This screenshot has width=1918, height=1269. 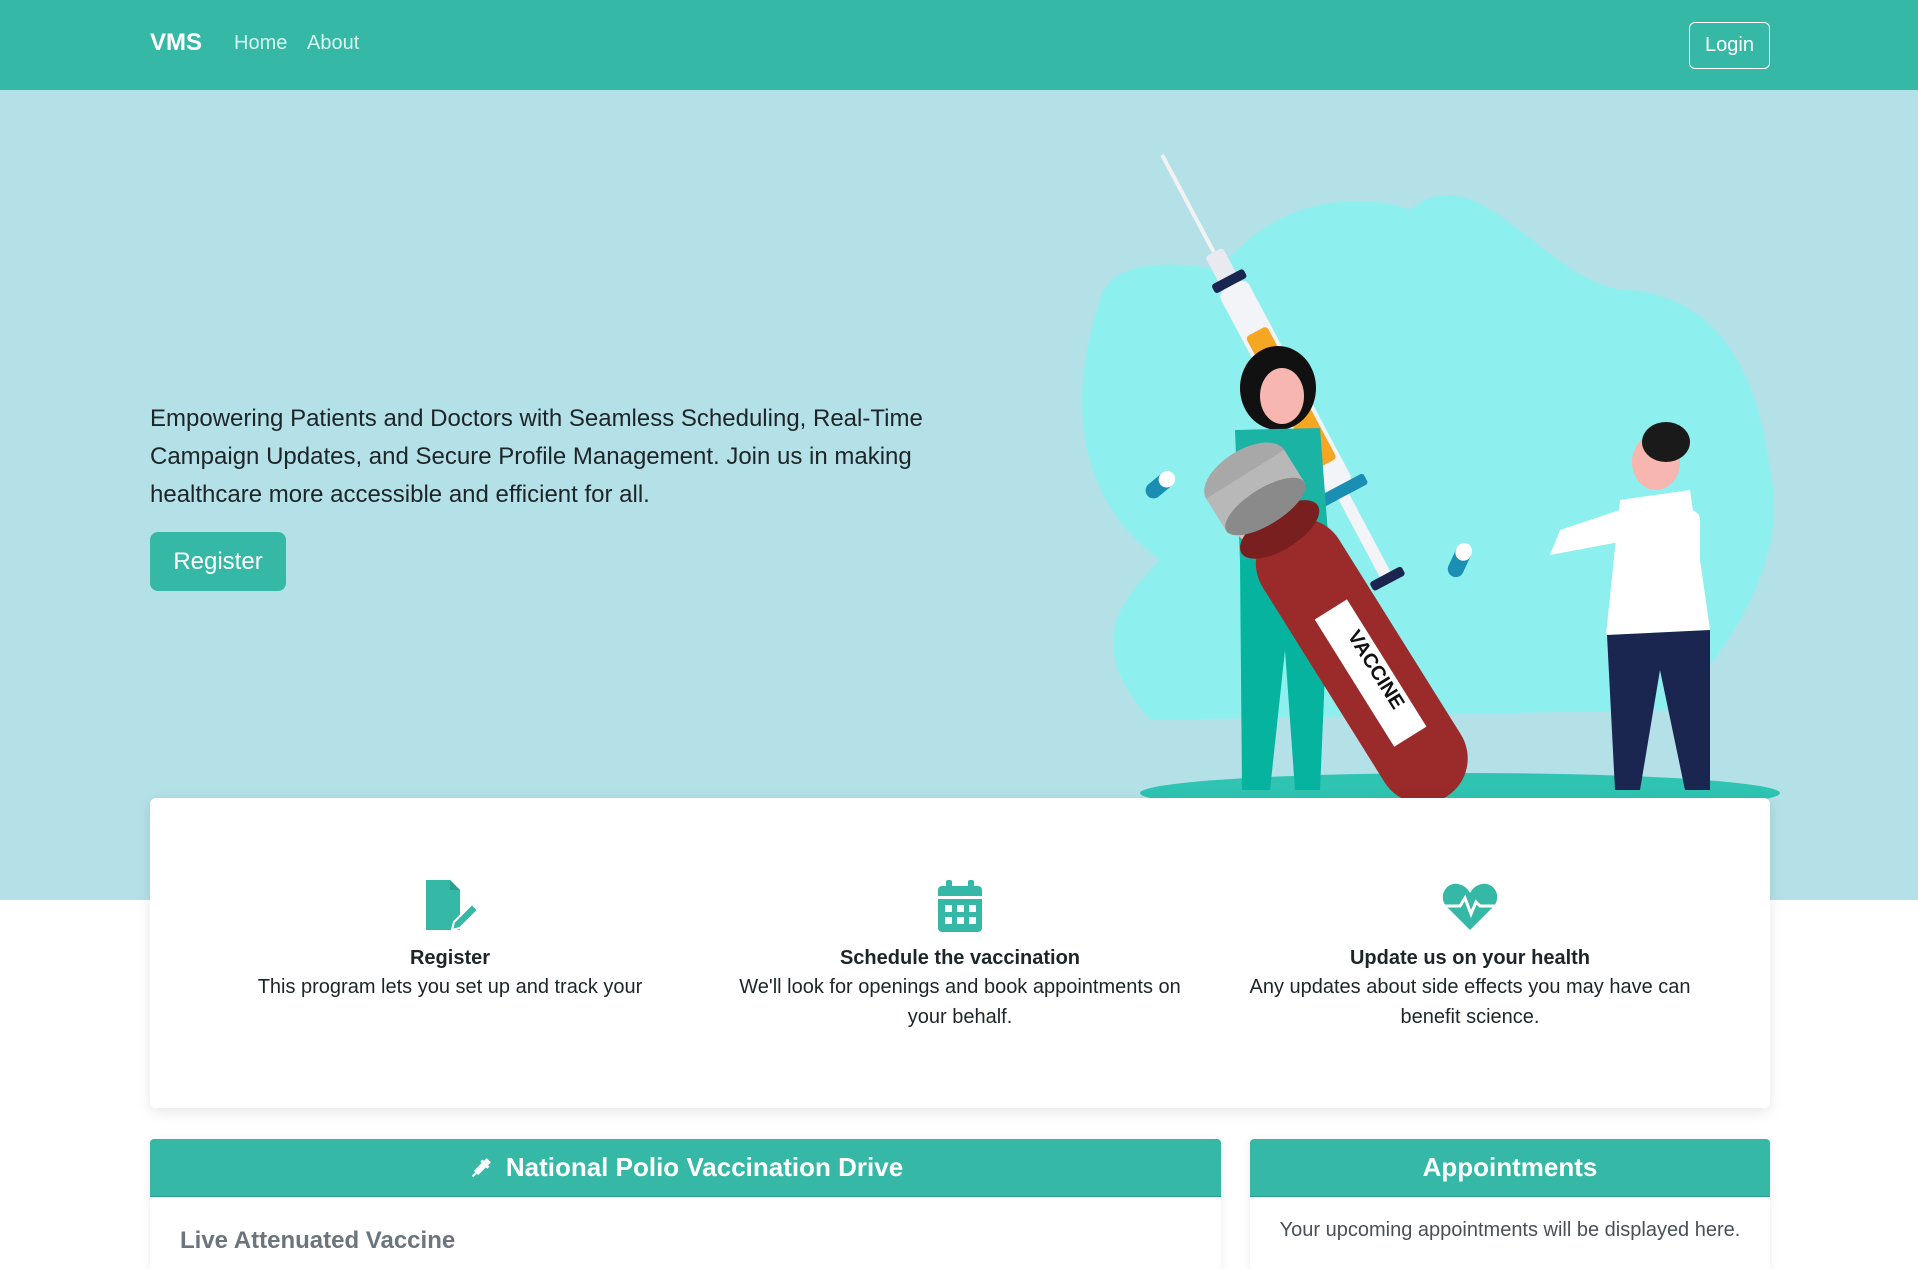 What do you see at coordinates (333, 43) in the screenshot?
I see `nav-link-about: About` at bounding box center [333, 43].